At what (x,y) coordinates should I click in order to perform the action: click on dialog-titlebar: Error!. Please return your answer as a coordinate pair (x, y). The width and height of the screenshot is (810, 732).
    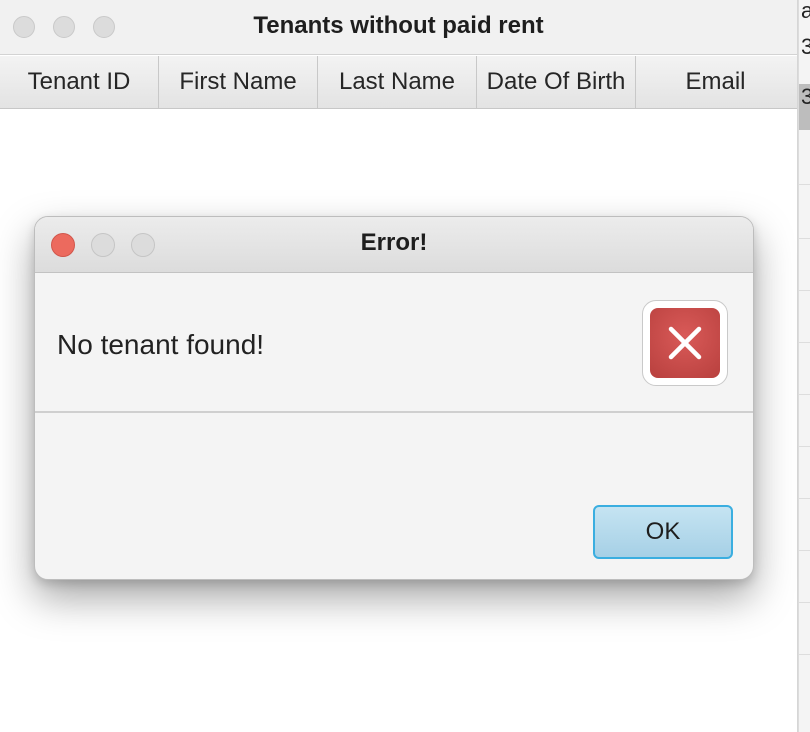
    Looking at the image, I should click on (394, 245).